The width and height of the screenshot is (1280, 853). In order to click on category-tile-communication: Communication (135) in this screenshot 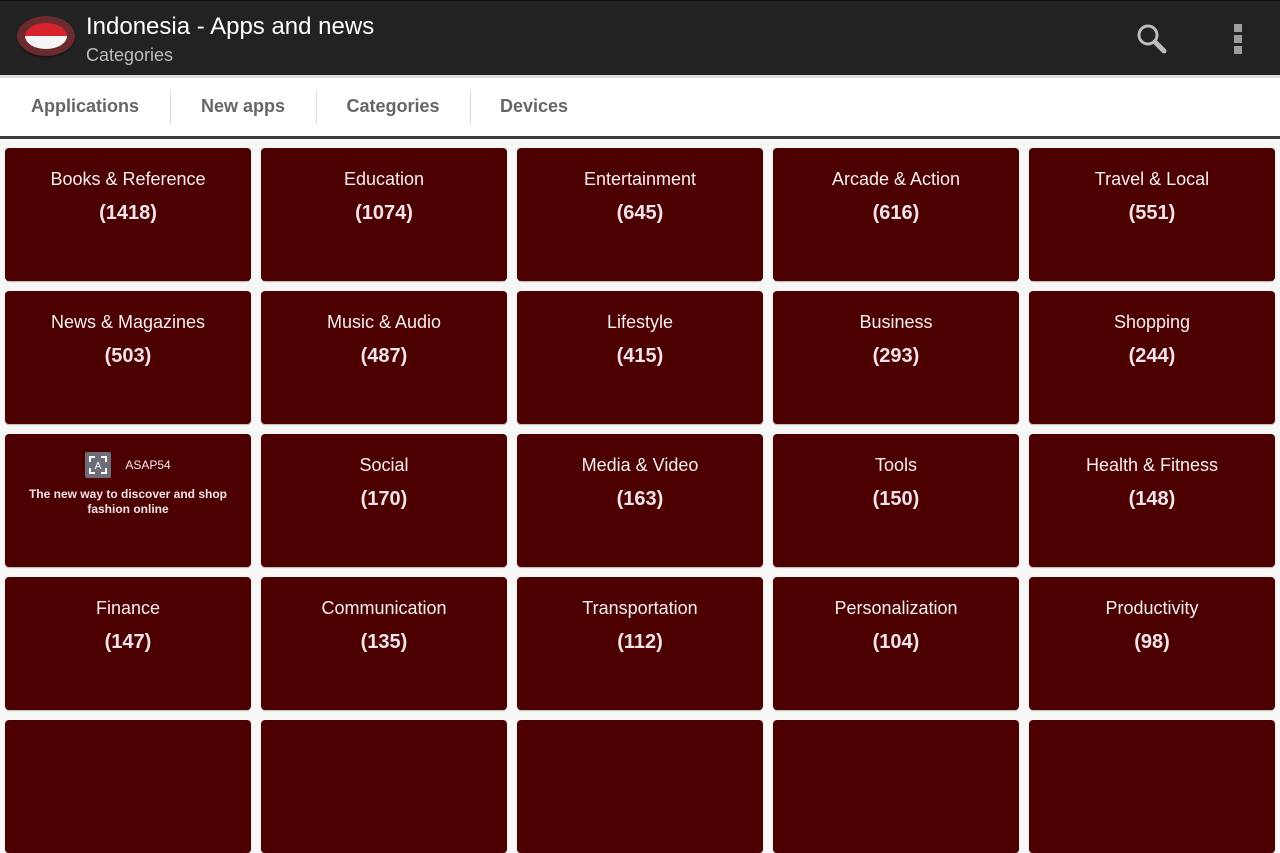, I will do `click(384, 643)`.